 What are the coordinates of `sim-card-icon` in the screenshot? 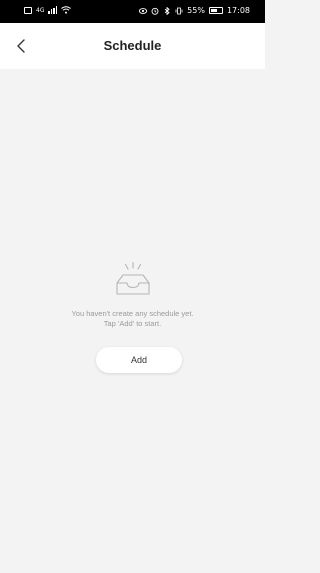 It's located at (28, 10).